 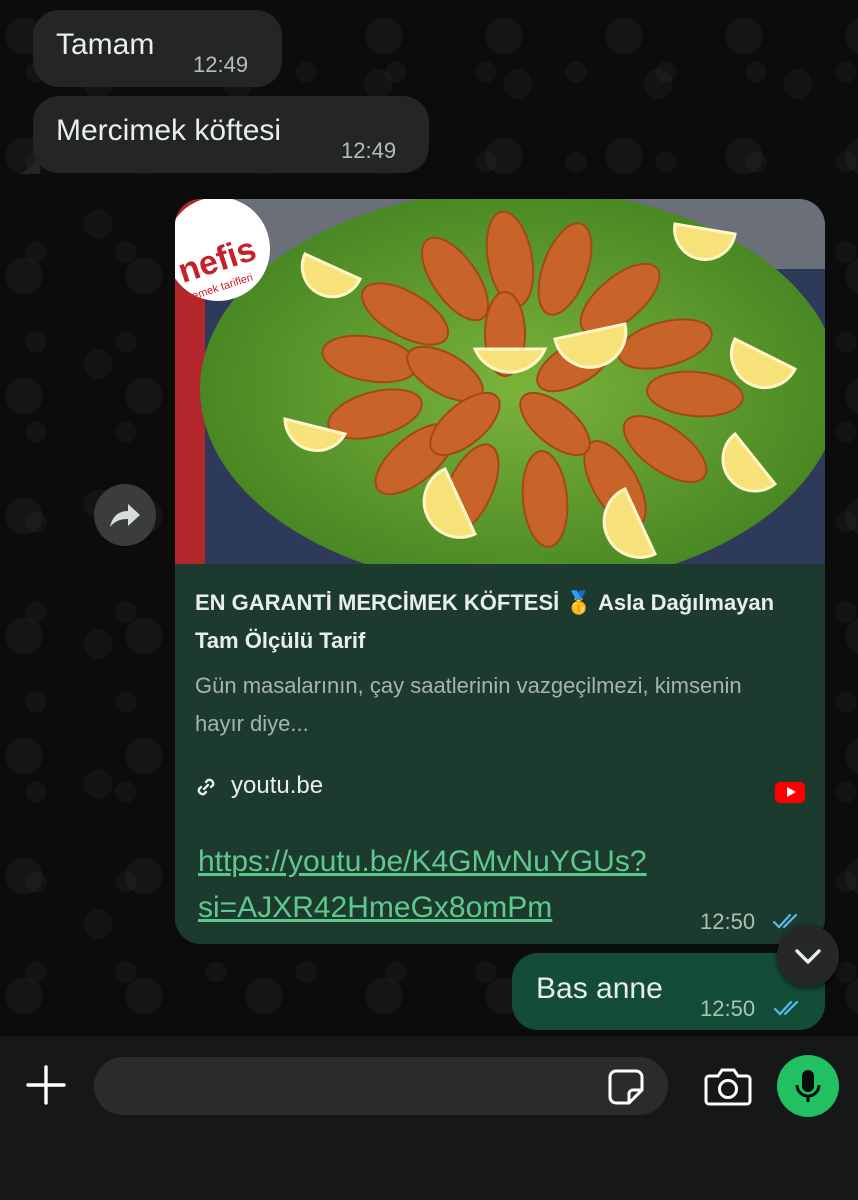 I want to click on microphone-button, so click(x=808, y=1086).